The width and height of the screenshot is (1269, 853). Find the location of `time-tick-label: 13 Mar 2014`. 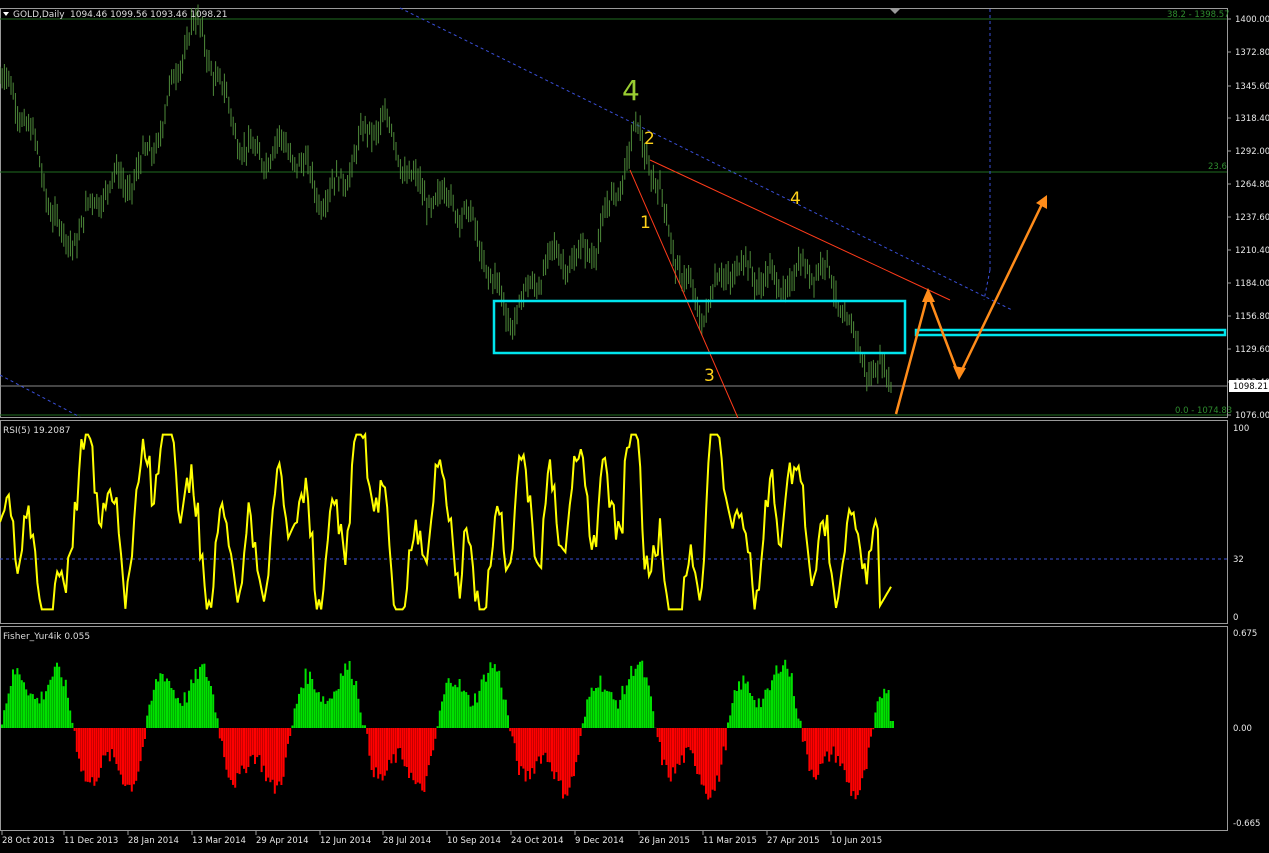

time-tick-label: 13 Mar 2014 is located at coordinates (219, 841).